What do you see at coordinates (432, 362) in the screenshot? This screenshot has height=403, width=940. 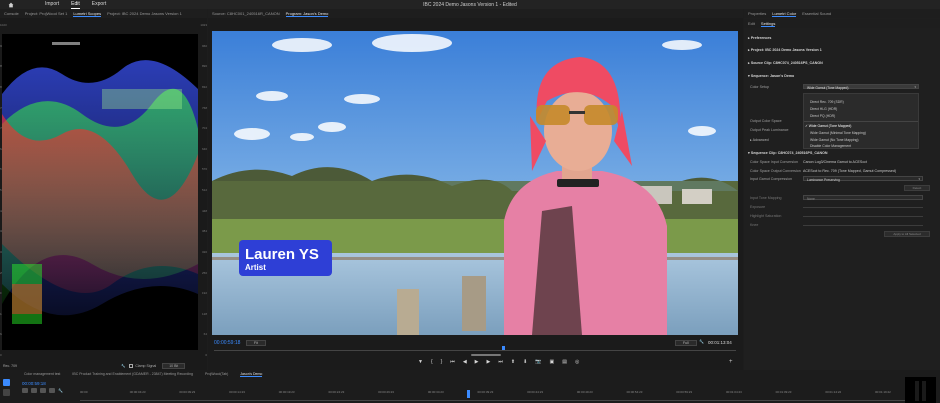 I see `in-point-icon: {` at bounding box center [432, 362].